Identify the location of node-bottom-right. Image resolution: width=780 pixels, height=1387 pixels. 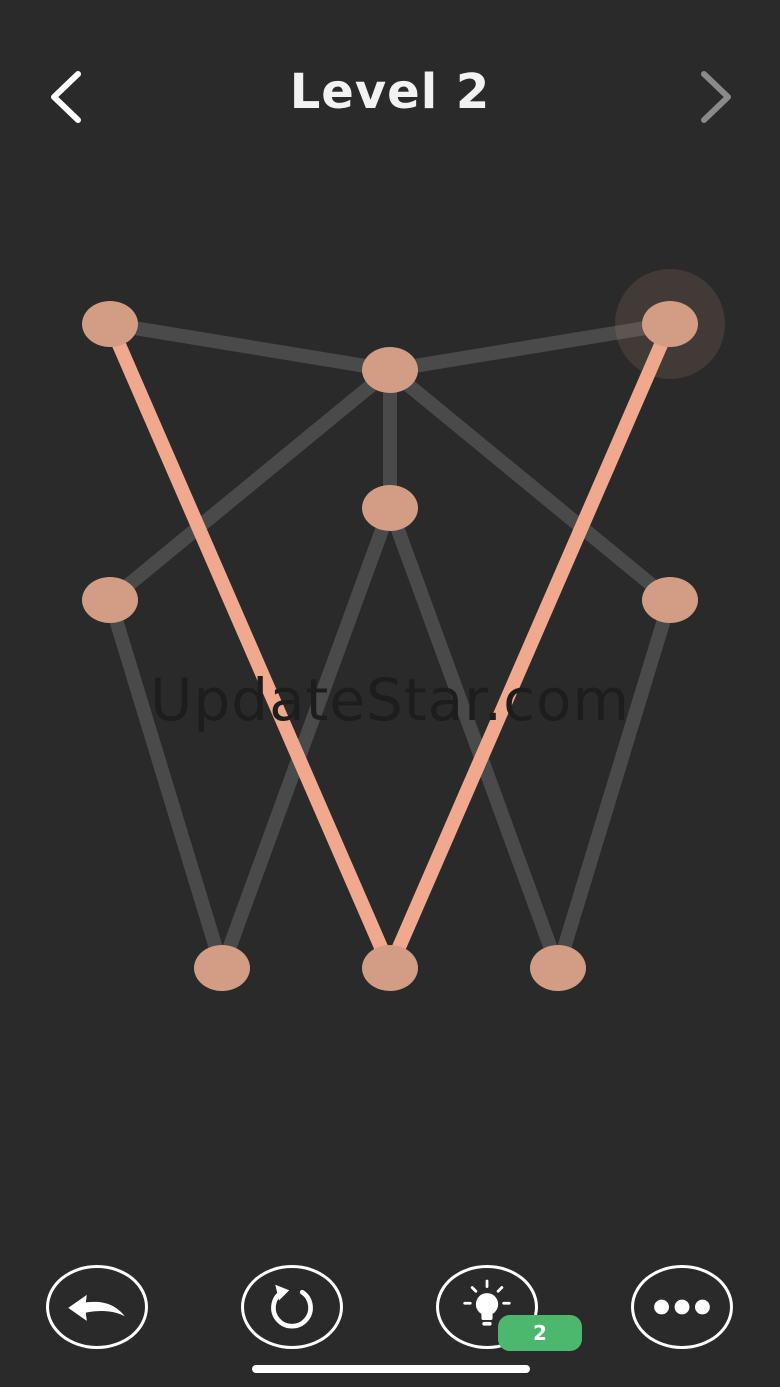
(558, 968).